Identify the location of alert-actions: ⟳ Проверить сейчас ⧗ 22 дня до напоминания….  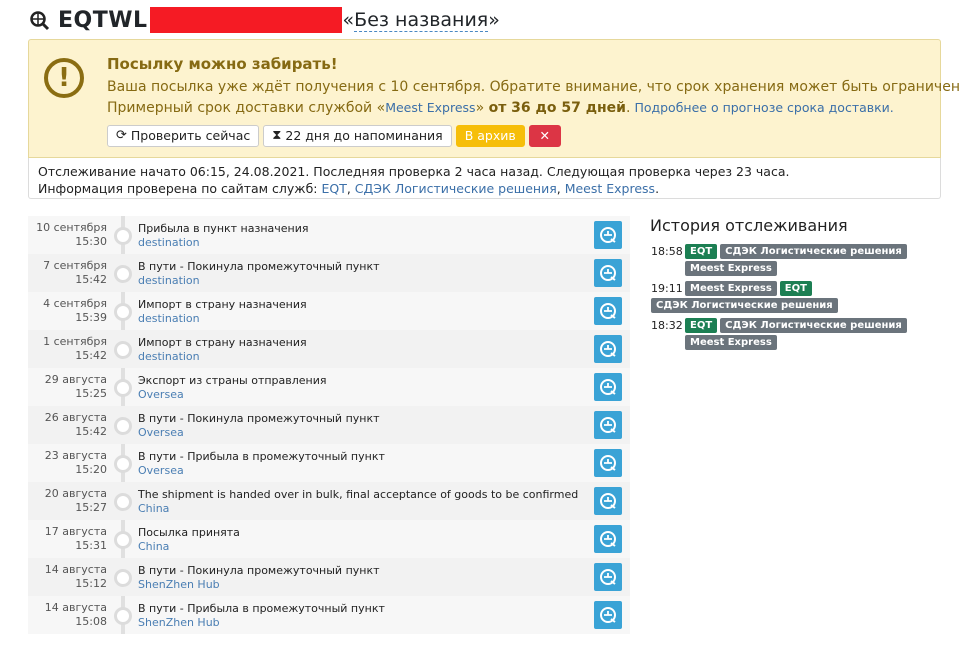
(336, 136).